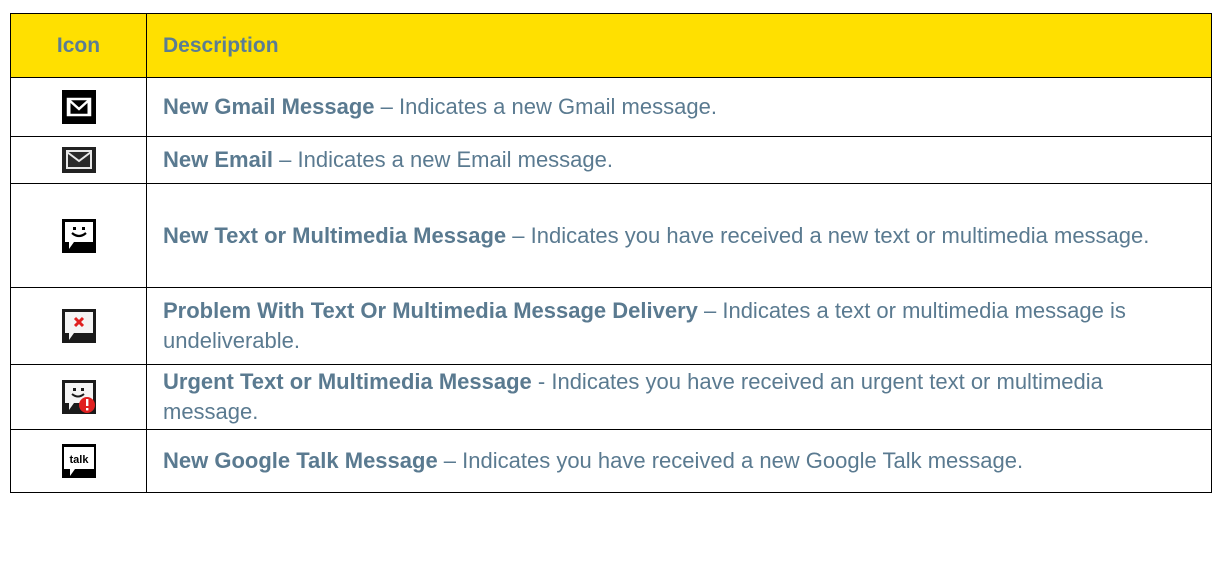 This screenshot has height=563, width=1212. I want to click on row-title: New Gmail Message, so click(269, 106).